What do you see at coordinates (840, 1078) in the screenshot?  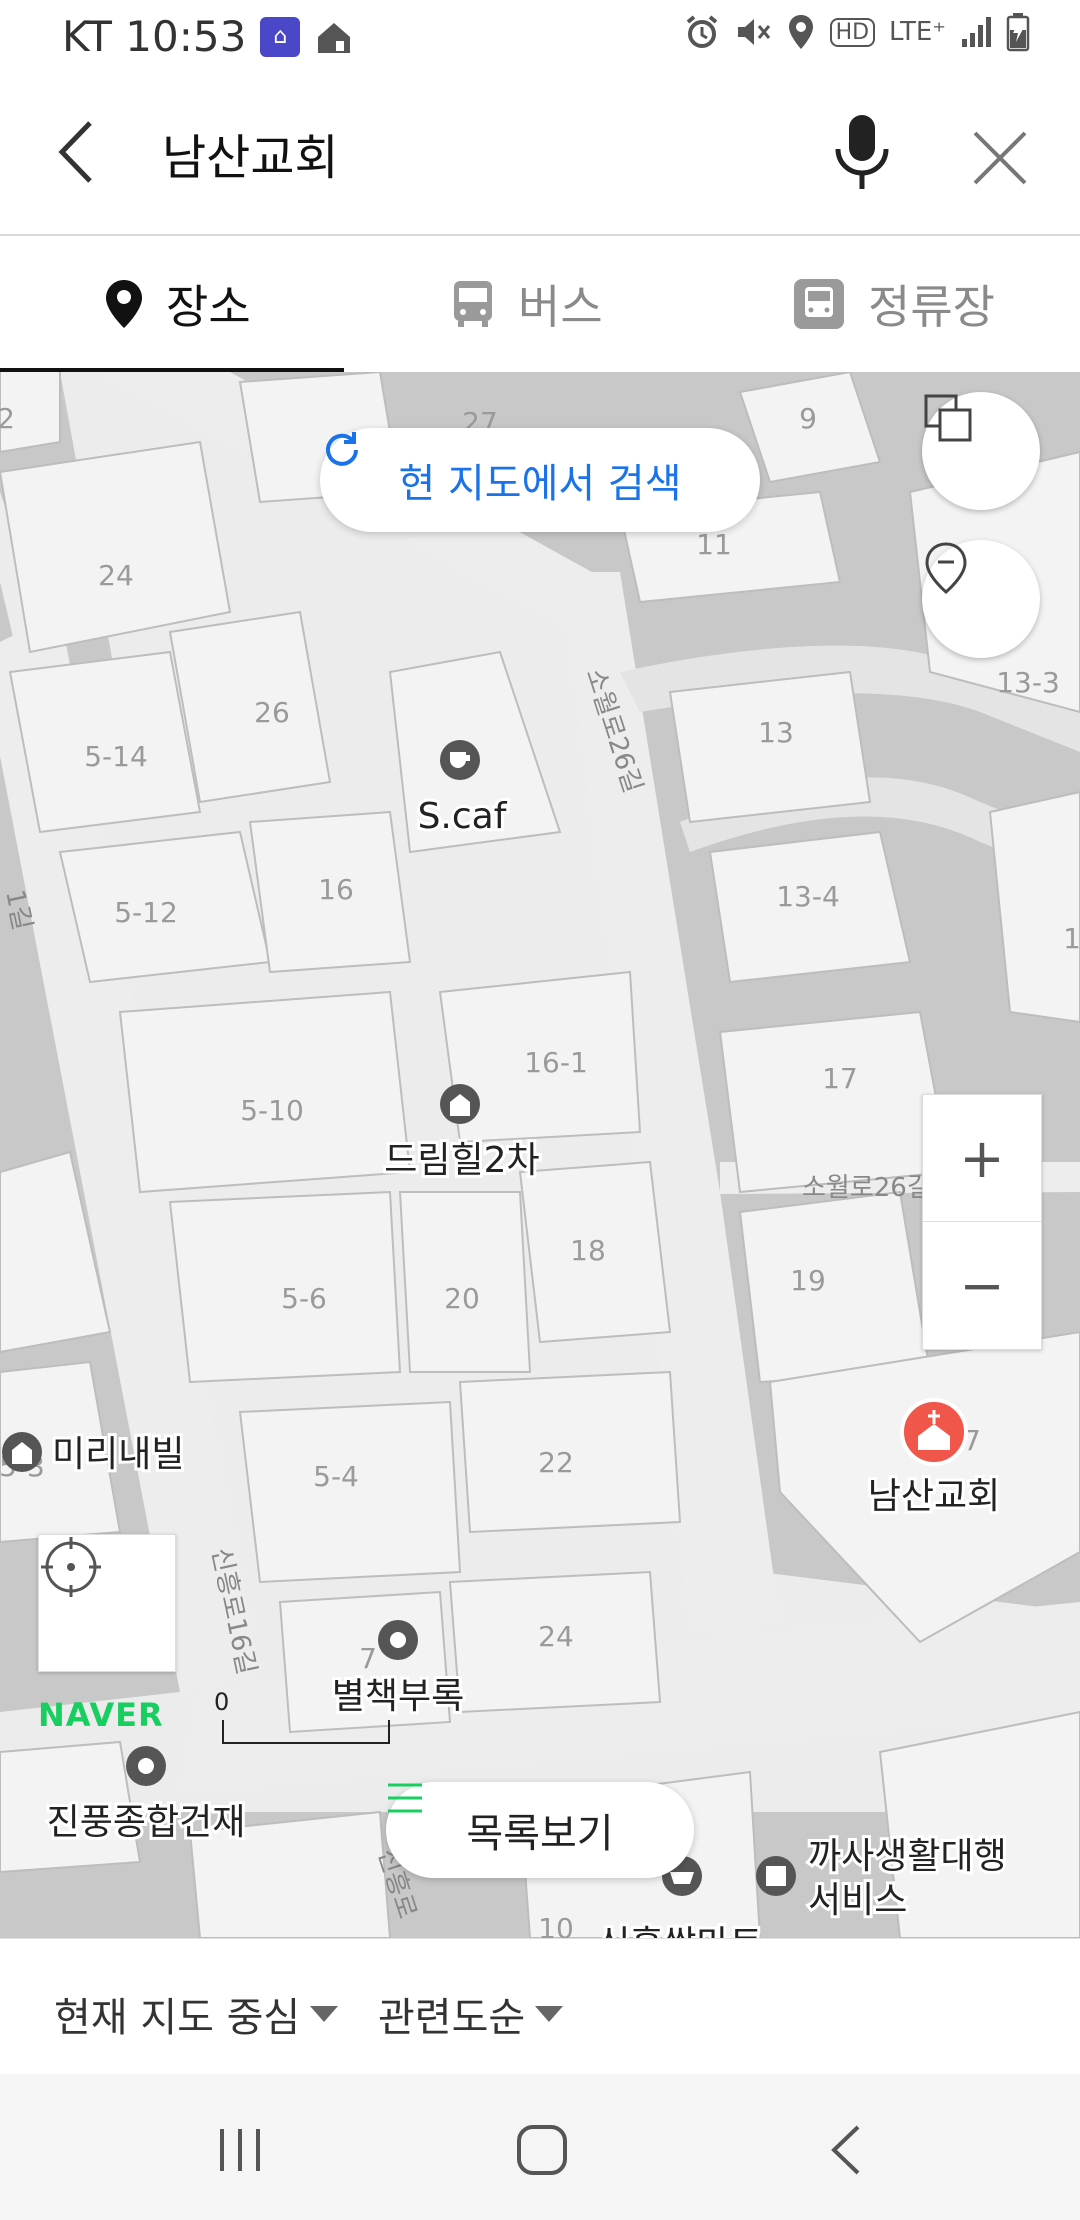 I see `block-label: 17` at bounding box center [840, 1078].